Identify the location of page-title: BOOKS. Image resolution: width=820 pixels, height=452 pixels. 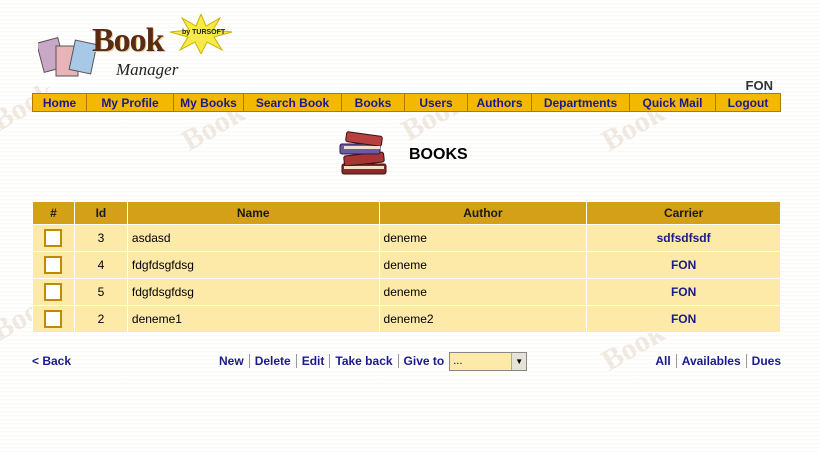
(438, 154).